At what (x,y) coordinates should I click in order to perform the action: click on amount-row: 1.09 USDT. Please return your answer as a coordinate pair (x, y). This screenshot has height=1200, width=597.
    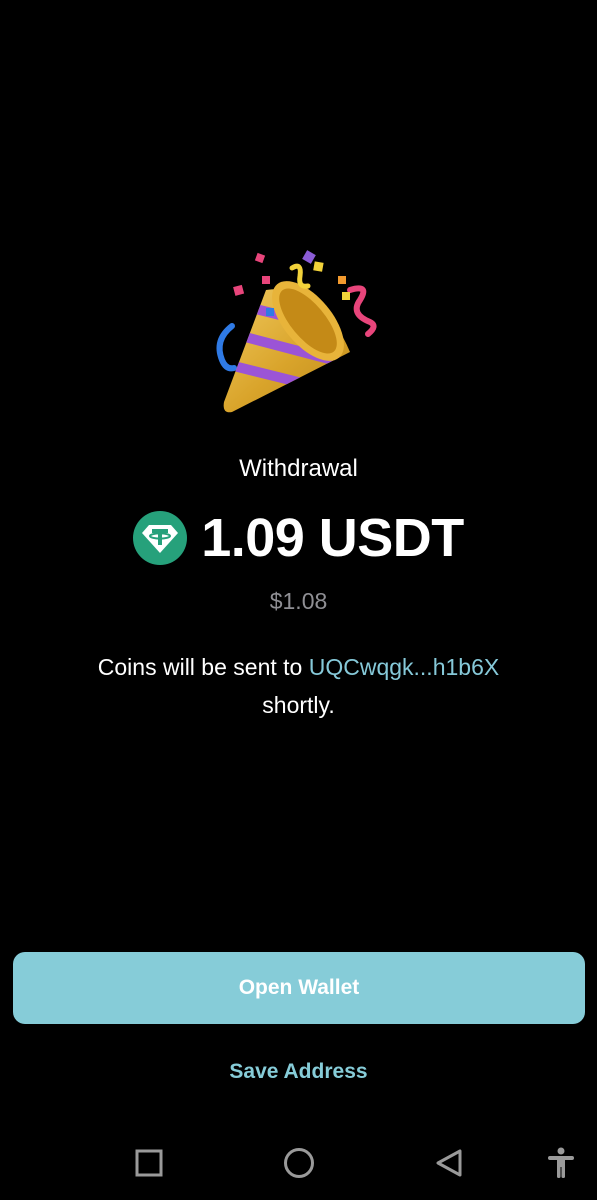
    Looking at the image, I should click on (298, 538).